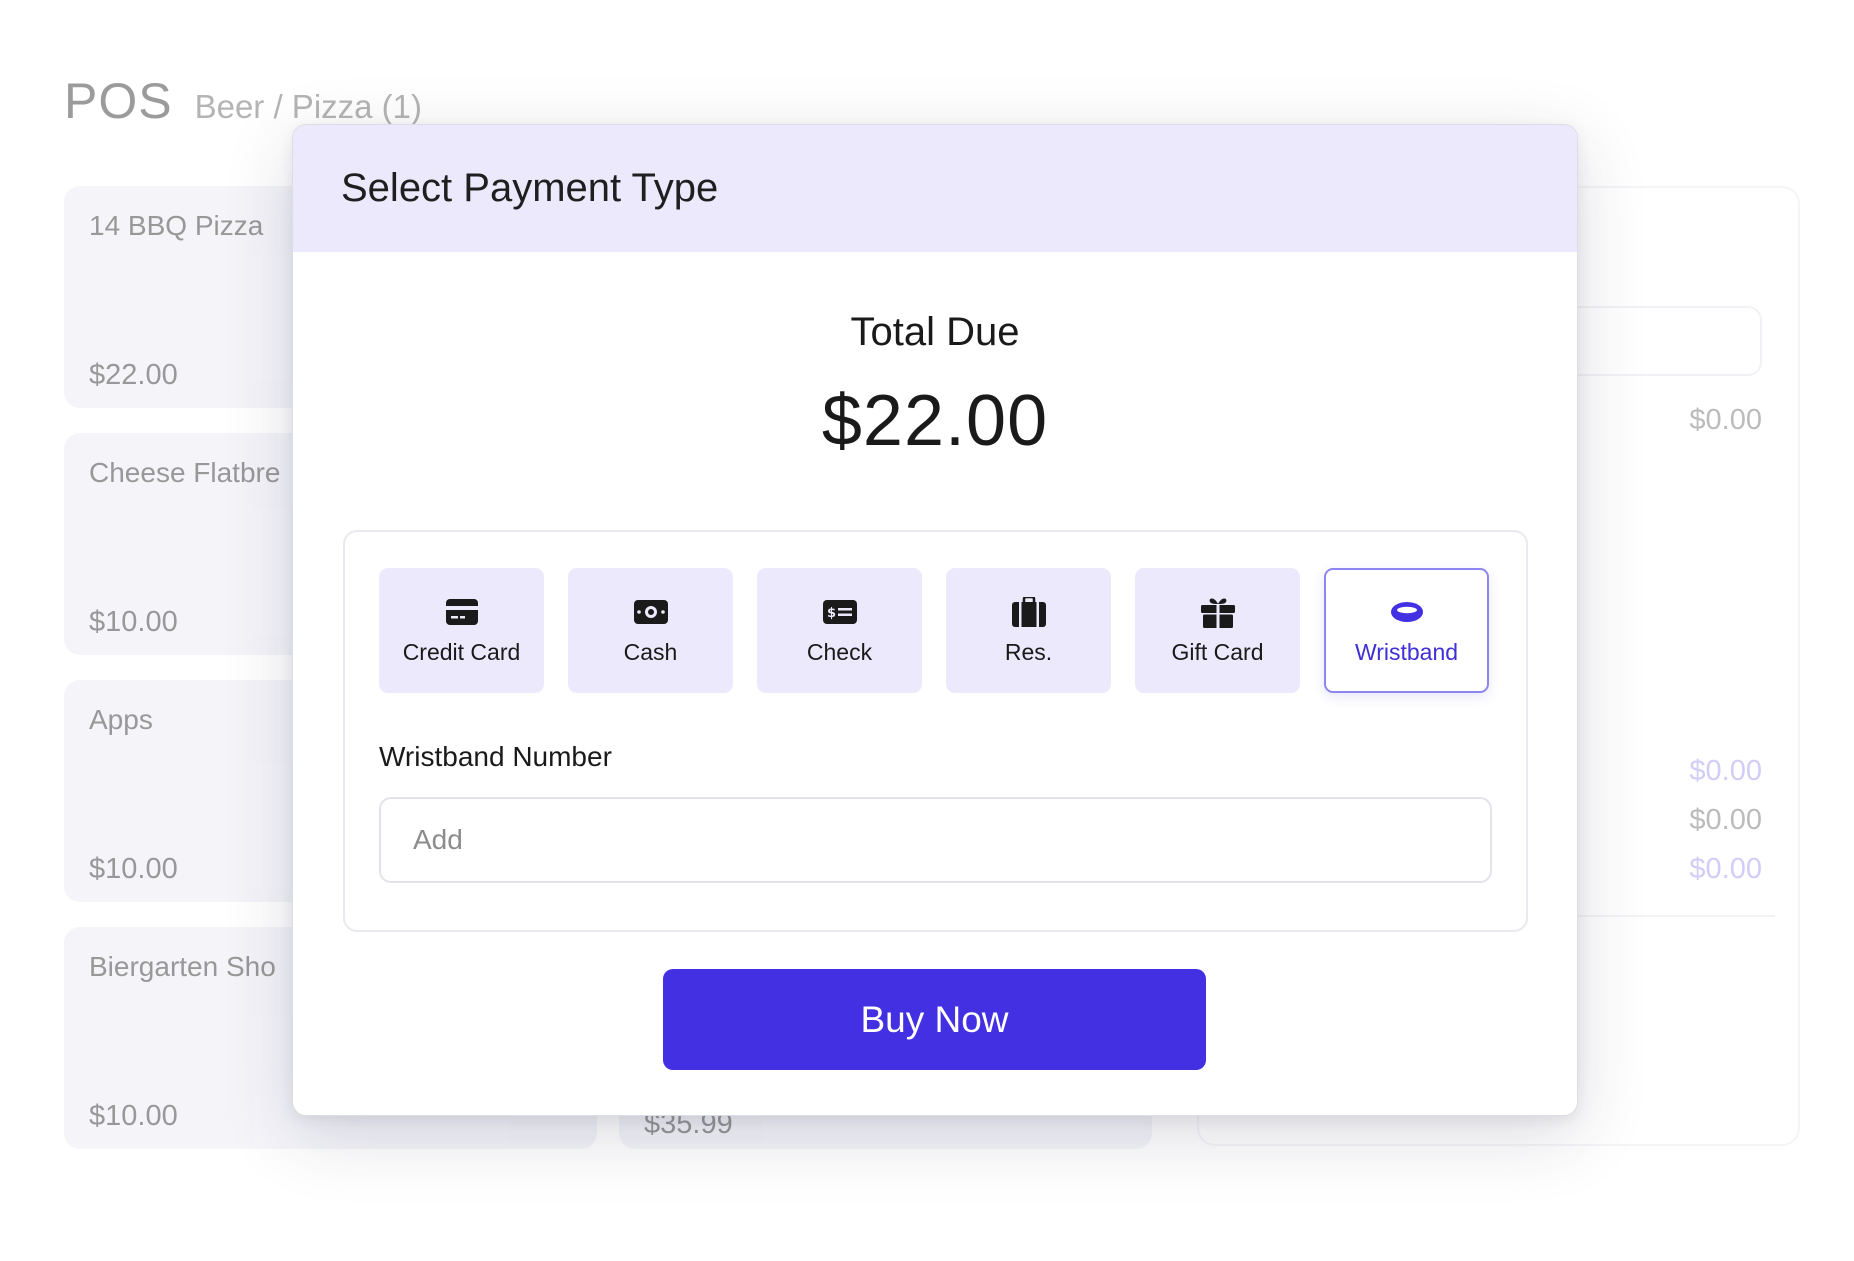 The height and width of the screenshot is (1261, 1854). What do you see at coordinates (185, 472) in the screenshot?
I see `product-name: Cheese Flatbre` at bounding box center [185, 472].